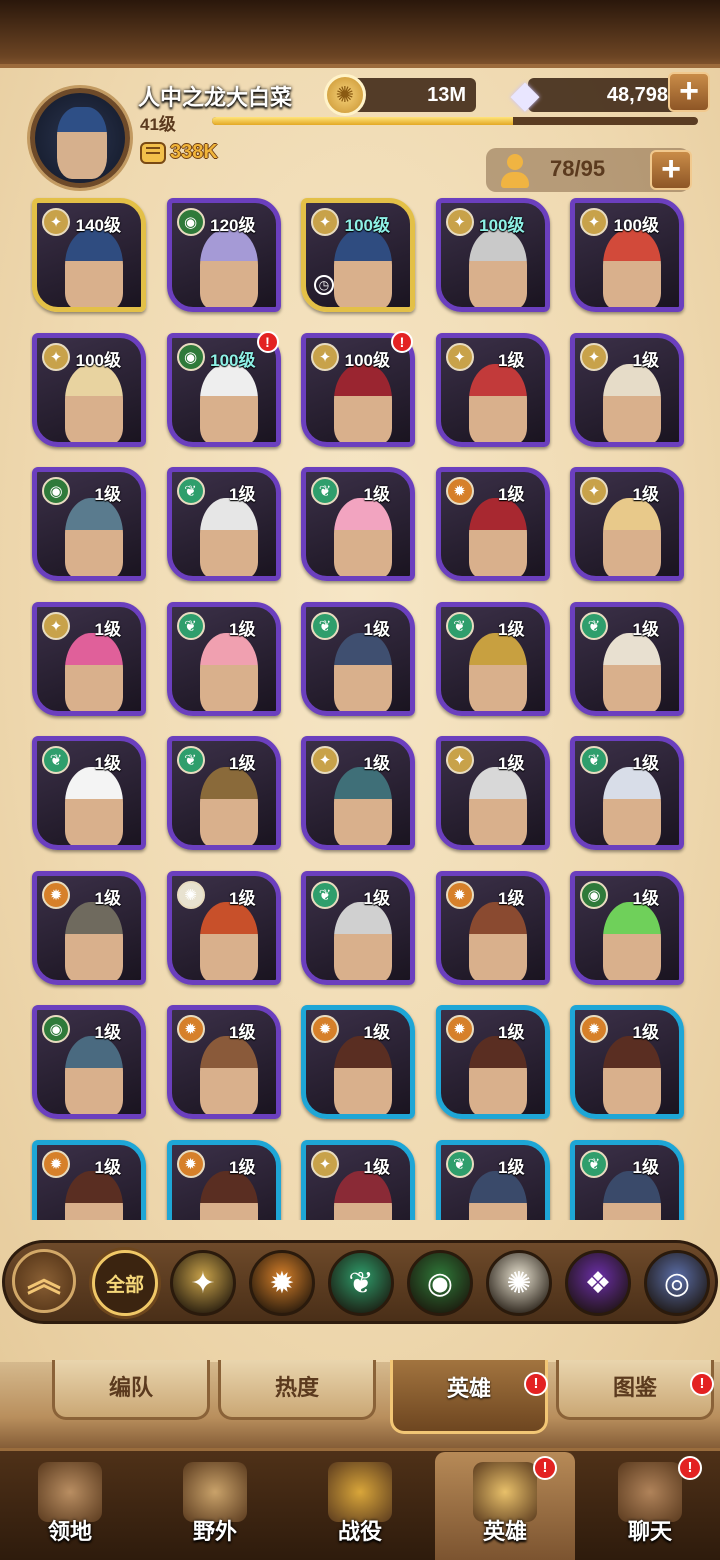 This screenshot has width=720, height=1560. Describe the element at coordinates (469, 1397) in the screenshot. I see `subtab-2: 英雄` at that location.